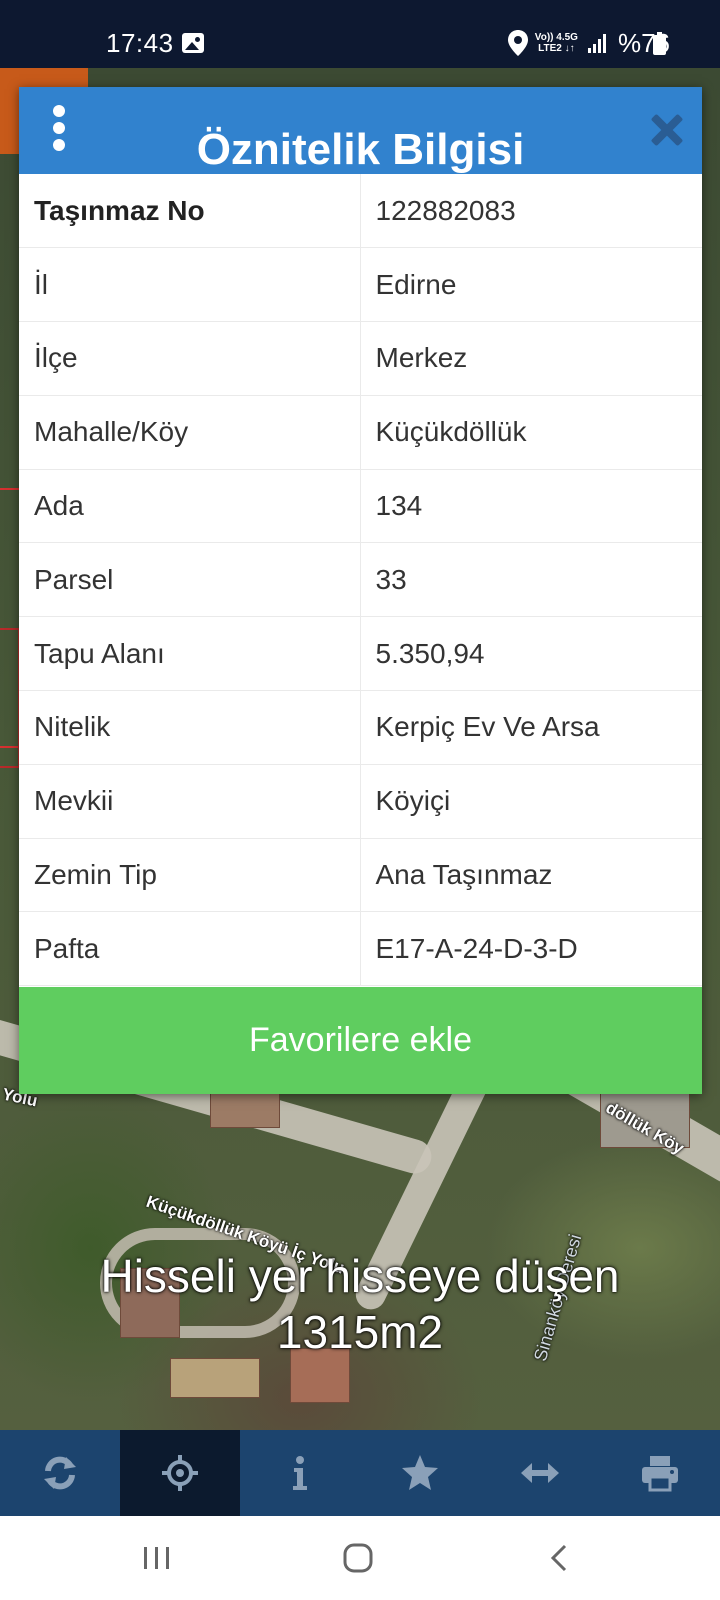 The width and height of the screenshot is (720, 1600). What do you see at coordinates (360, 1040) in the screenshot?
I see `add-to-favorites-button: Favorilere ekle` at bounding box center [360, 1040].